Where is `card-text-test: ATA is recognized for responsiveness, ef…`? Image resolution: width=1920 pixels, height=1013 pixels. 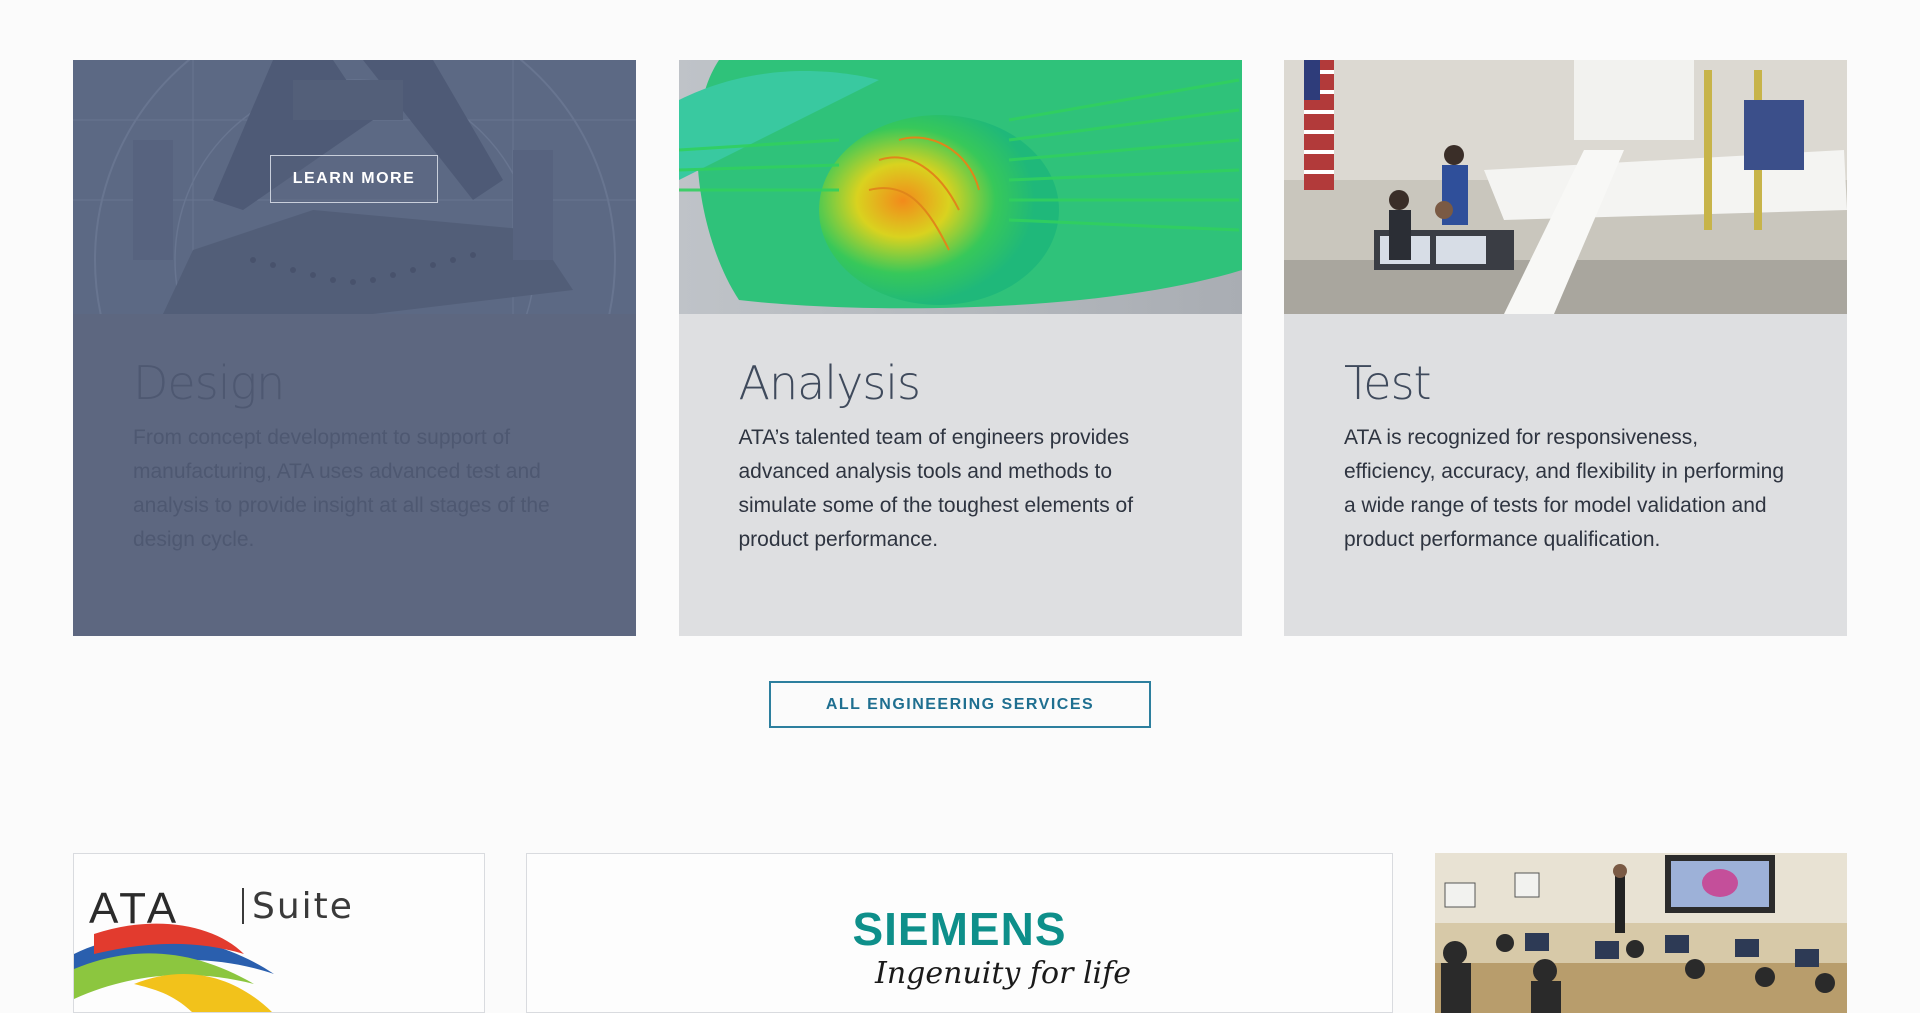 card-text-test: ATA is recognized for responsiveness, ef… is located at coordinates (1564, 488).